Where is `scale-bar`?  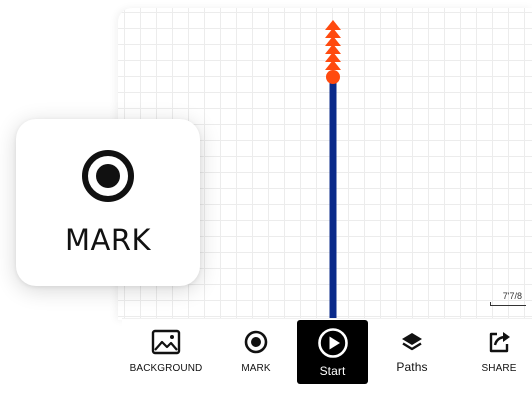 scale-bar is located at coordinates (508, 304).